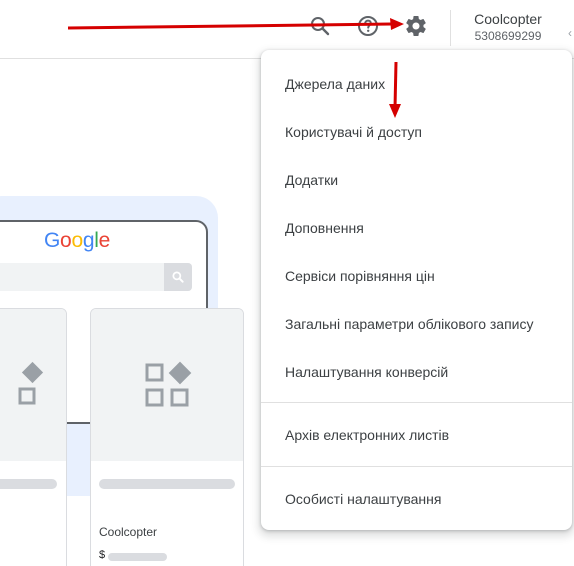 The image size is (574, 566). Describe the element at coordinates (571, 33) in the screenshot. I see `account-expand-icon: ‹` at that location.